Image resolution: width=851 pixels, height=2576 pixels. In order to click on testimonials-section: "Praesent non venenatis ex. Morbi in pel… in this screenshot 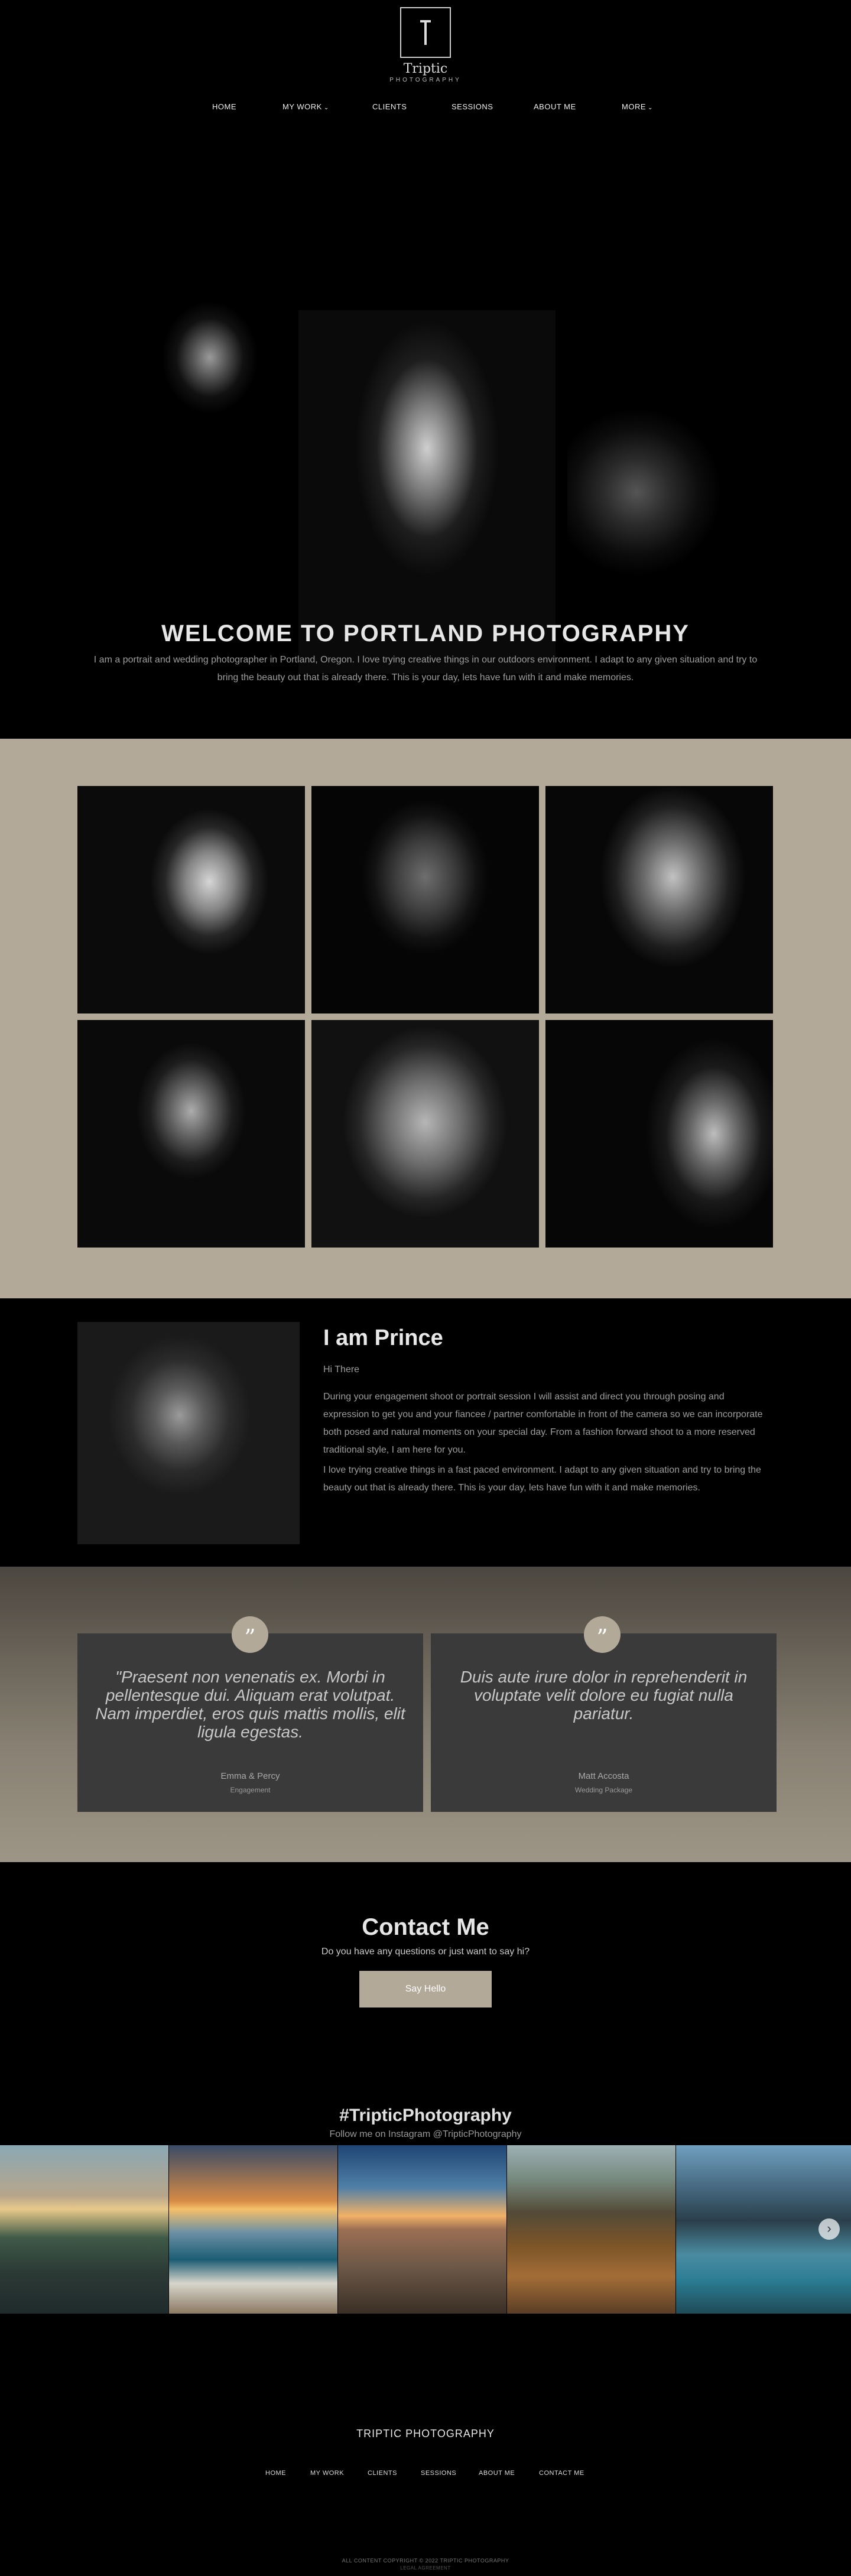, I will do `click(425, 1714)`.